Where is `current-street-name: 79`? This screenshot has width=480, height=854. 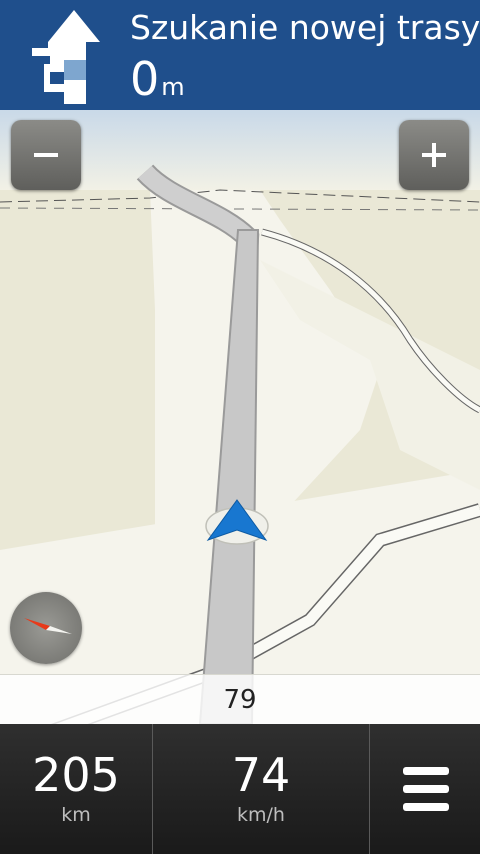
current-street-name: 79 is located at coordinates (240, 700).